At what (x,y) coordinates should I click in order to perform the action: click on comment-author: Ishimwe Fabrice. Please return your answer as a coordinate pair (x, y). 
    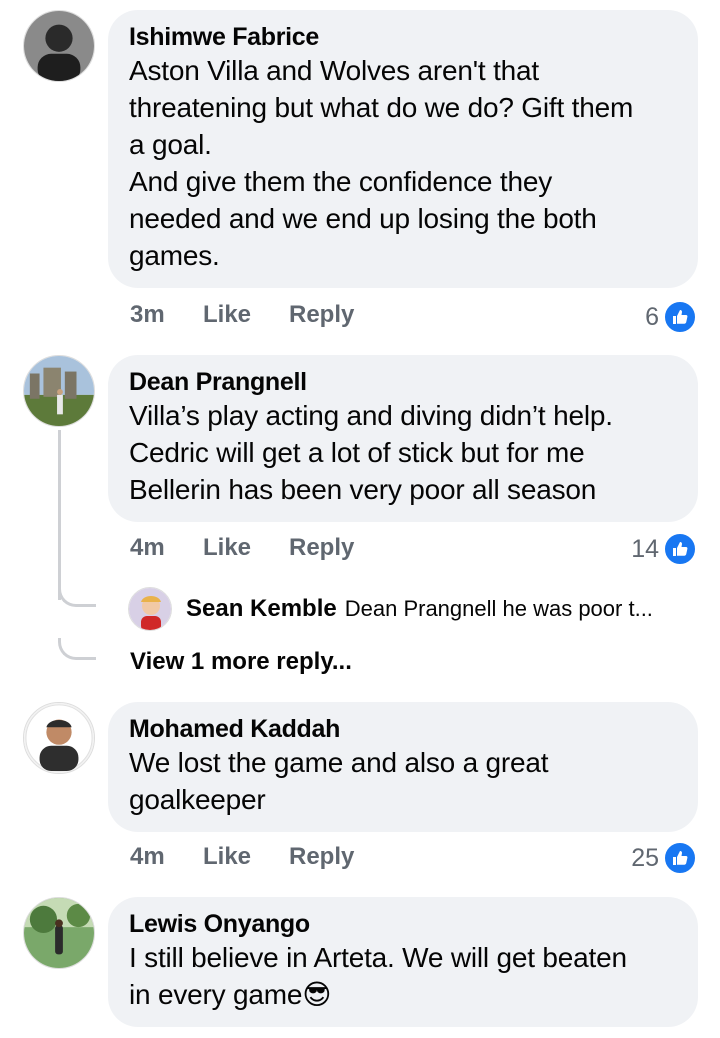
    Looking at the image, I should click on (401, 37).